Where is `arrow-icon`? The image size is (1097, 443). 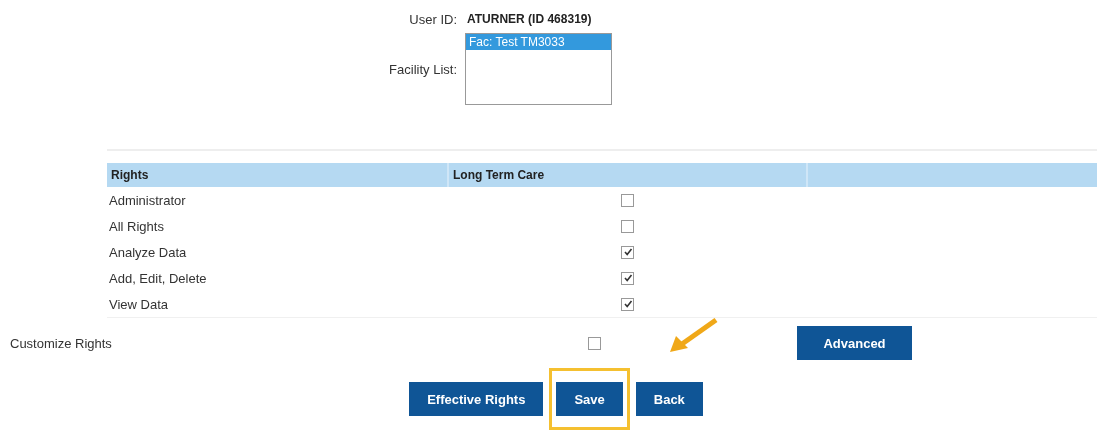 arrow-icon is located at coordinates (693, 336).